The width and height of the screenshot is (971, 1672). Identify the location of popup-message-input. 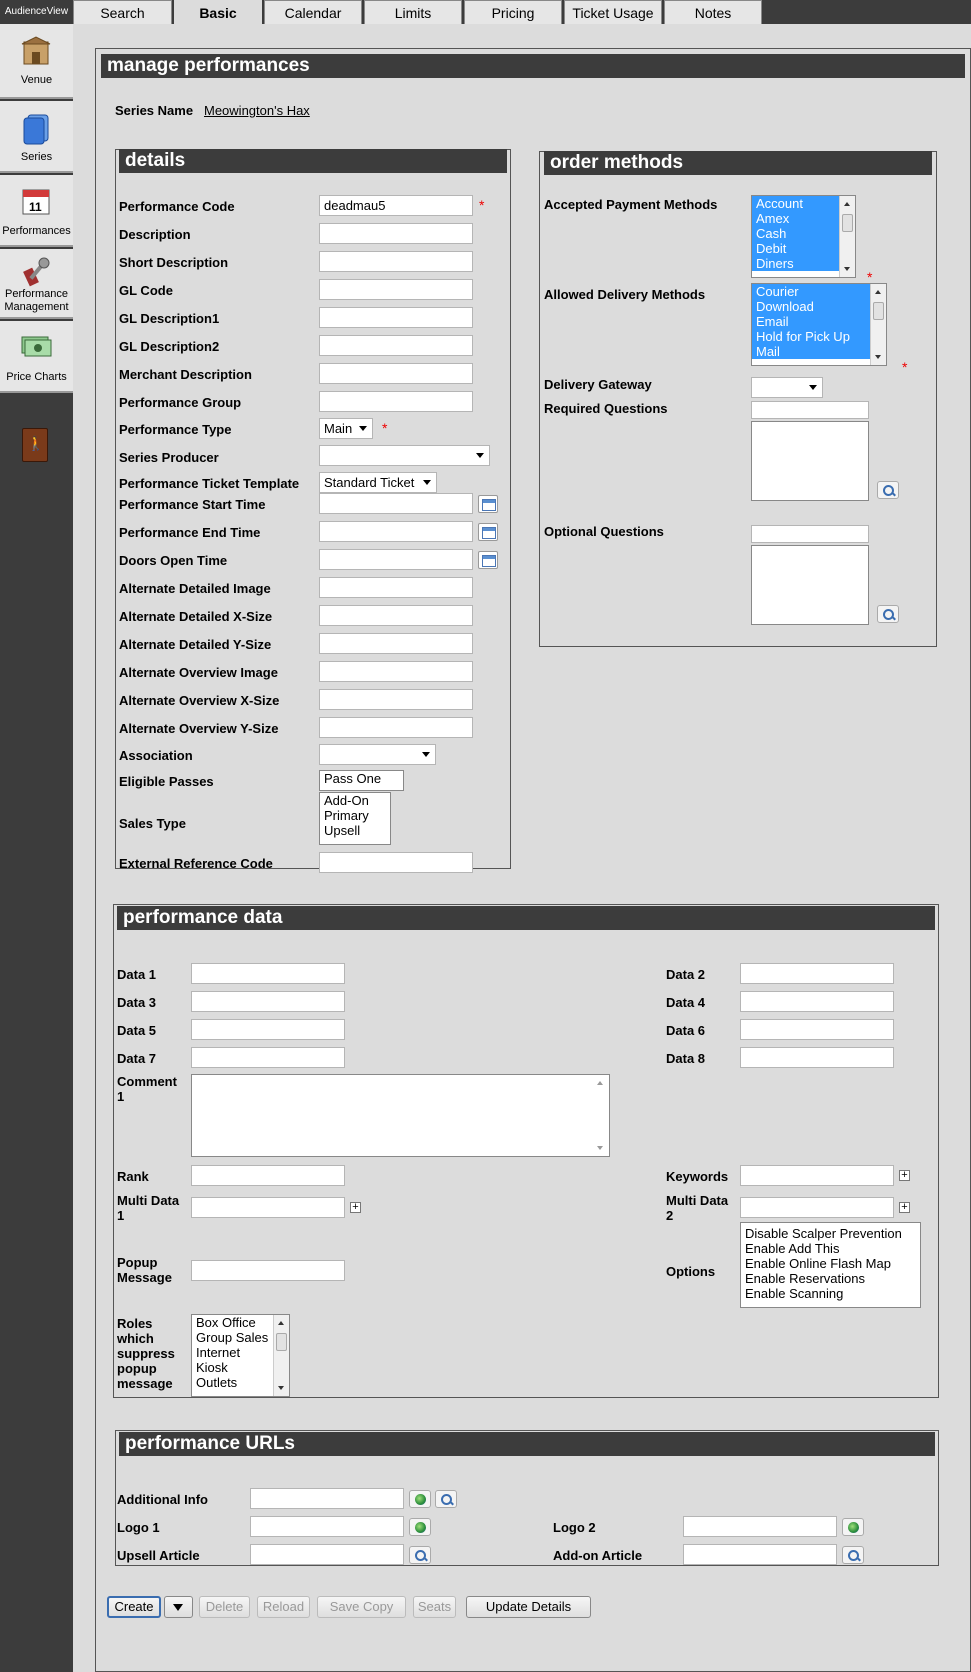
(268, 1270).